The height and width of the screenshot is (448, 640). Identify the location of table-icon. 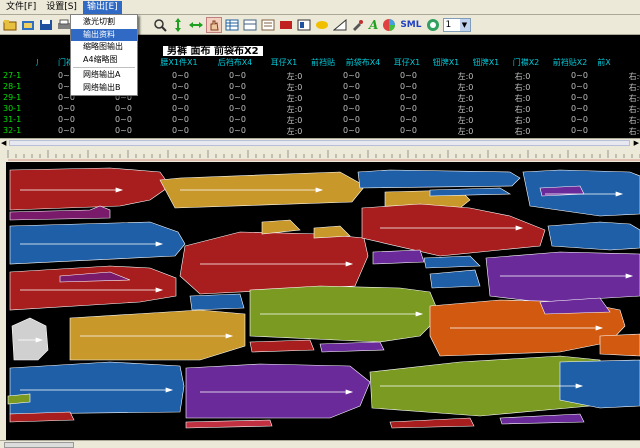
(250, 25).